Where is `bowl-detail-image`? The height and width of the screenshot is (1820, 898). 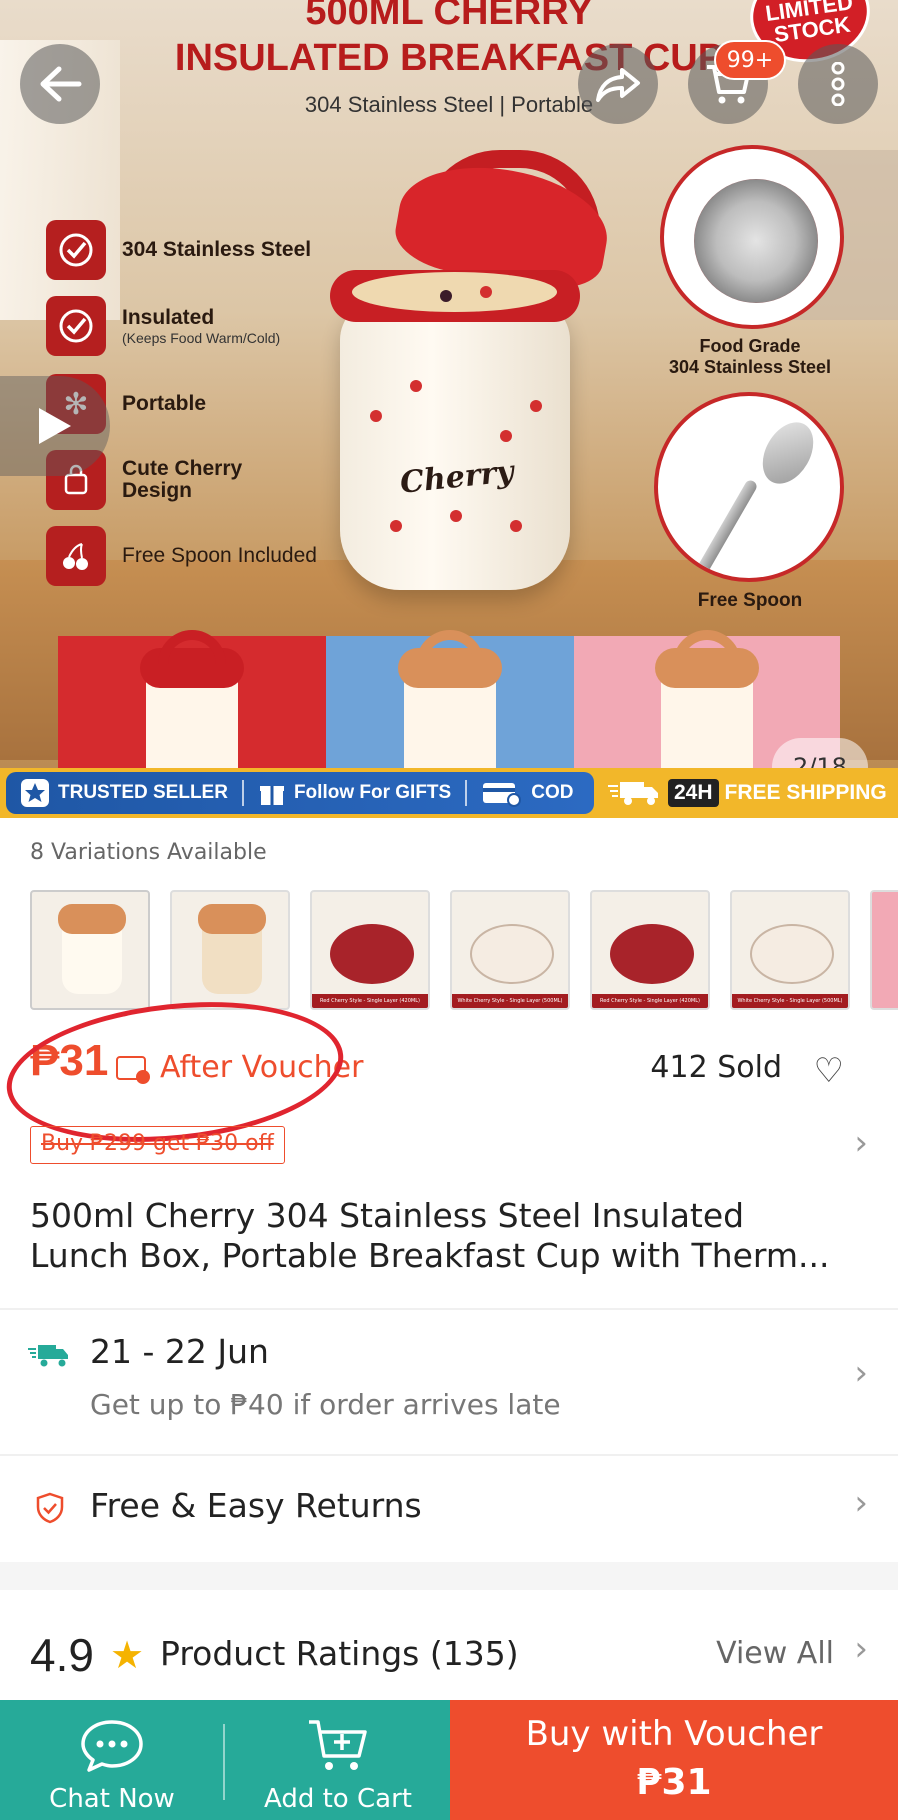 bowl-detail-image is located at coordinates (752, 237).